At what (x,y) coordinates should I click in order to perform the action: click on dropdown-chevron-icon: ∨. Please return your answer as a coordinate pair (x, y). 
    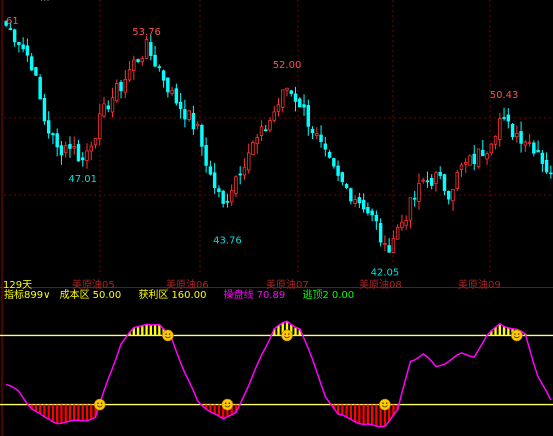
    Looking at the image, I should click on (46, 295).